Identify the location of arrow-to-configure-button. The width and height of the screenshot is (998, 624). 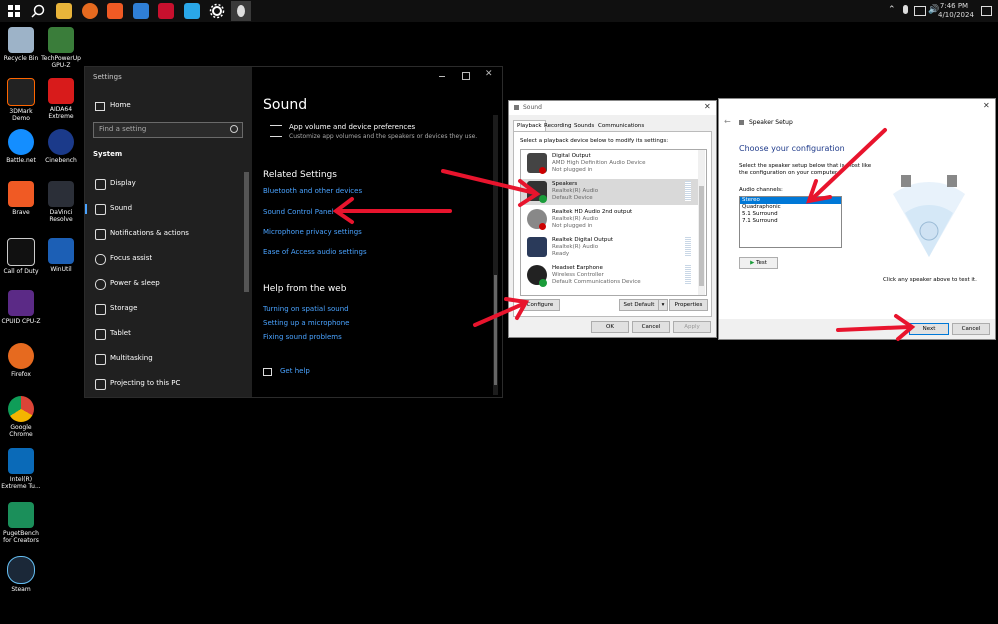
(501, 312).